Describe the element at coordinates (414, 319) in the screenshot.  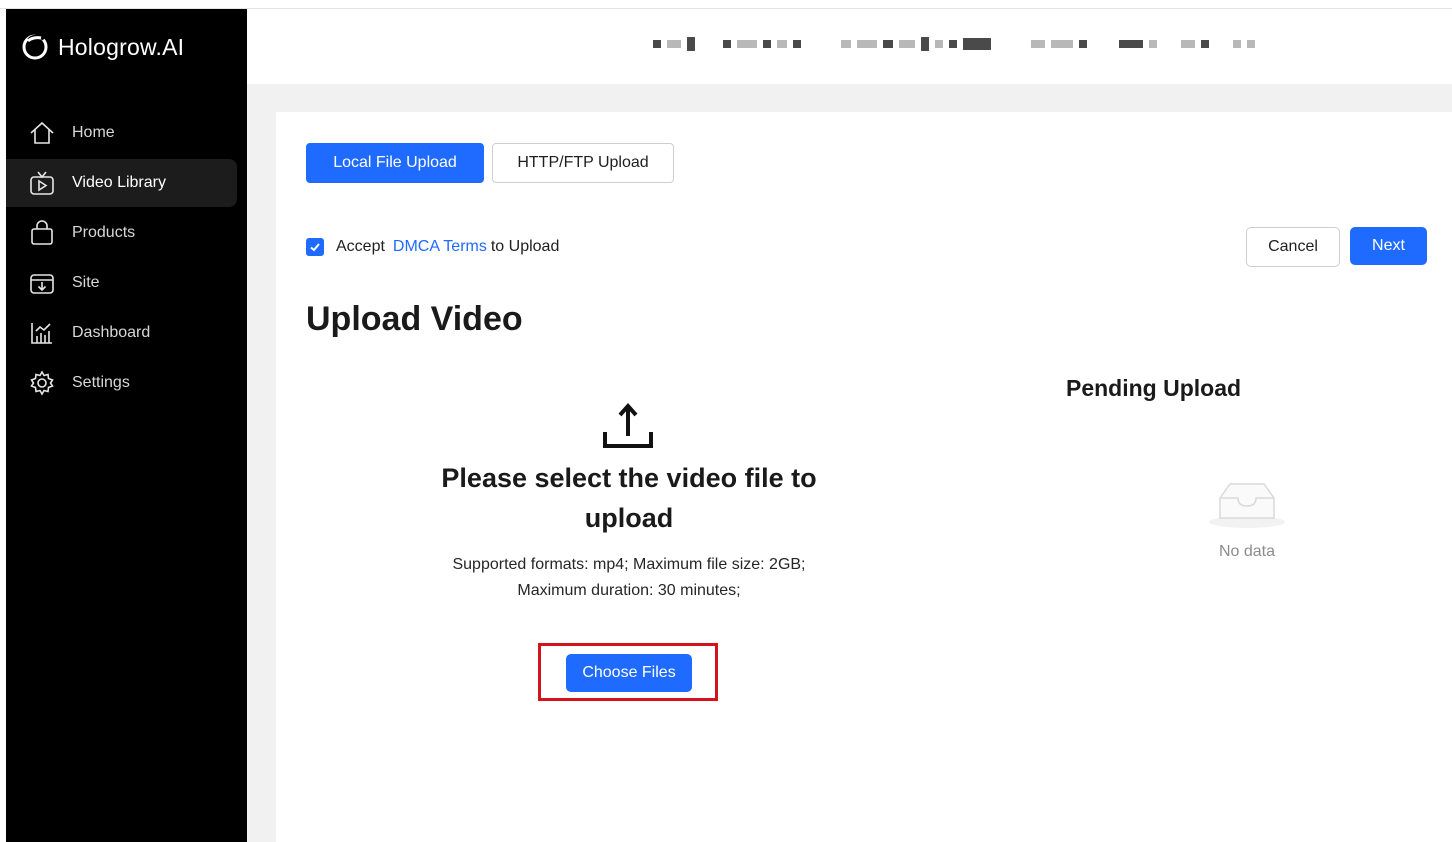
I see `page-title: Upload Video` at that location.